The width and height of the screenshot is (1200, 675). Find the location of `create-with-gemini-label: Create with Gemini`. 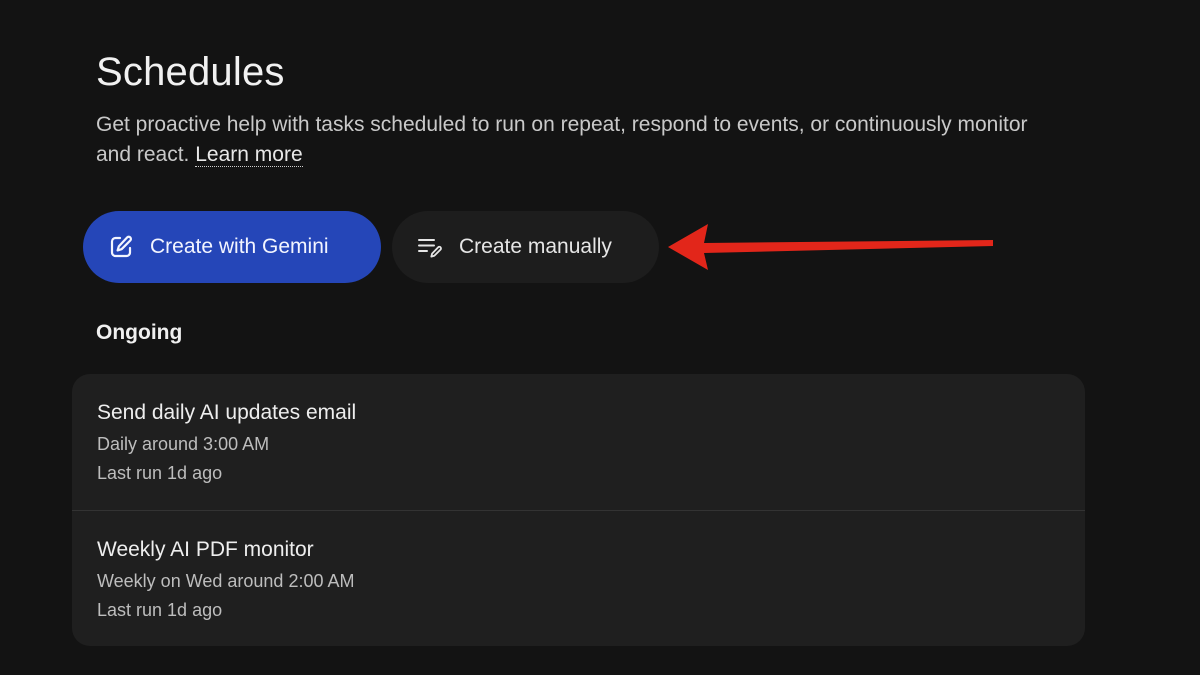

create-with-gemini-label: Create with Gemini is located at coordinates (239, 246).